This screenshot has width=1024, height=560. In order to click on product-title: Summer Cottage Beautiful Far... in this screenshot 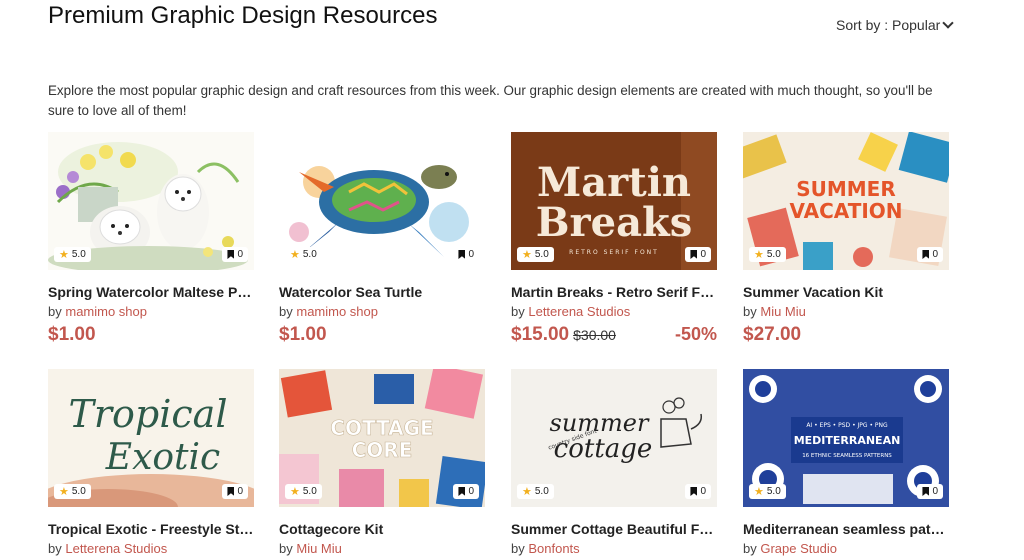, I will do `click(614, 529)`.